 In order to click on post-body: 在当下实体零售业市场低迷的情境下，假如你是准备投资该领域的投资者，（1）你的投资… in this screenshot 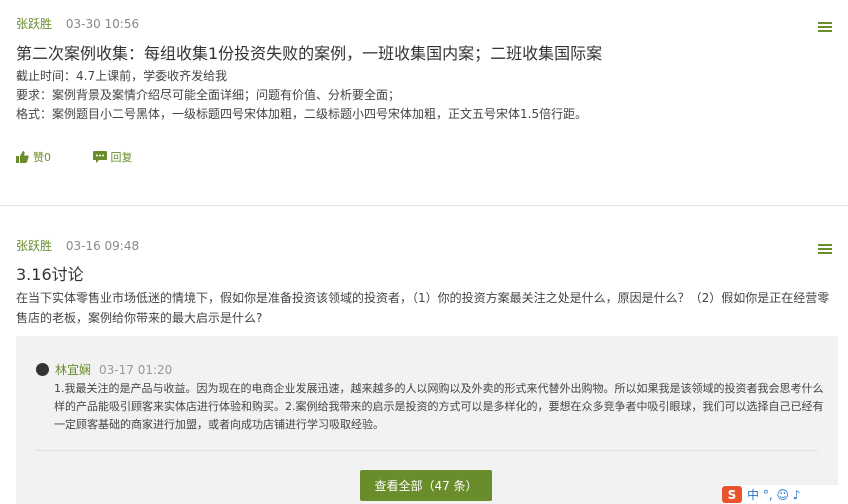, I will do `click(423, 308)`.